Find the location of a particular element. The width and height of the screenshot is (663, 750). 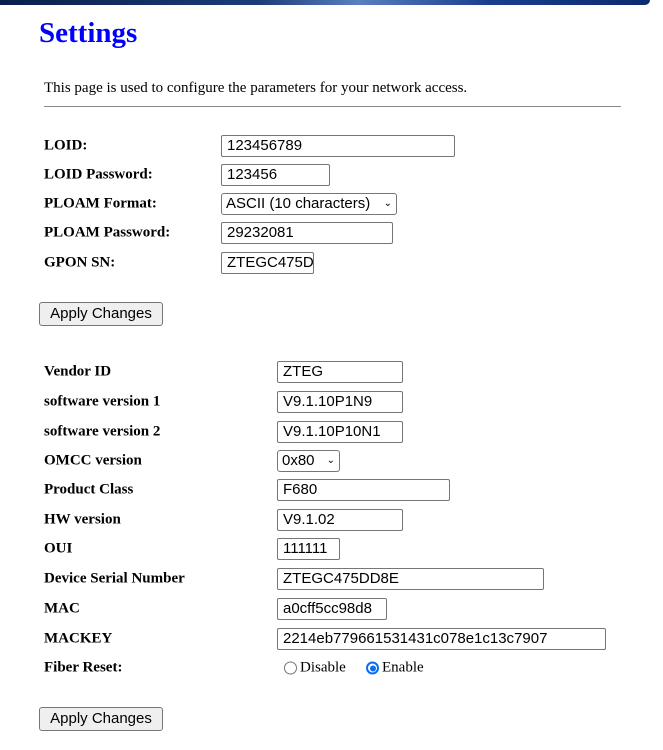

page-title: Settings is located at coordinates (88, 33).